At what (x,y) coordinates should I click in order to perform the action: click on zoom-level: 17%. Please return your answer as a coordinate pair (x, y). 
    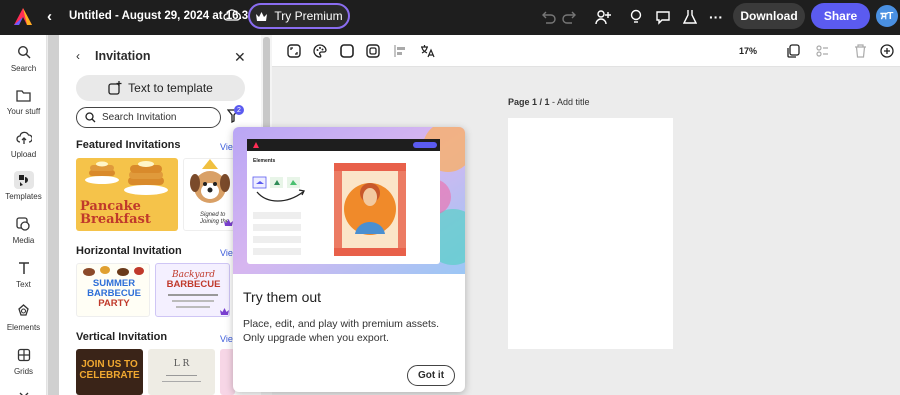
    Looking at the image, I should click on (748, 51).